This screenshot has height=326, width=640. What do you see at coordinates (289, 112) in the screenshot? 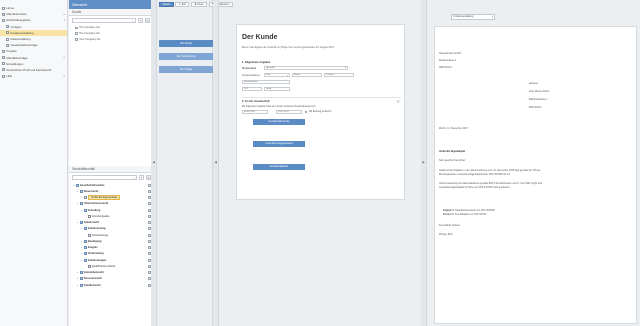
I see `date-to-input: 15.02.2017` at bounding box center [289, 112].